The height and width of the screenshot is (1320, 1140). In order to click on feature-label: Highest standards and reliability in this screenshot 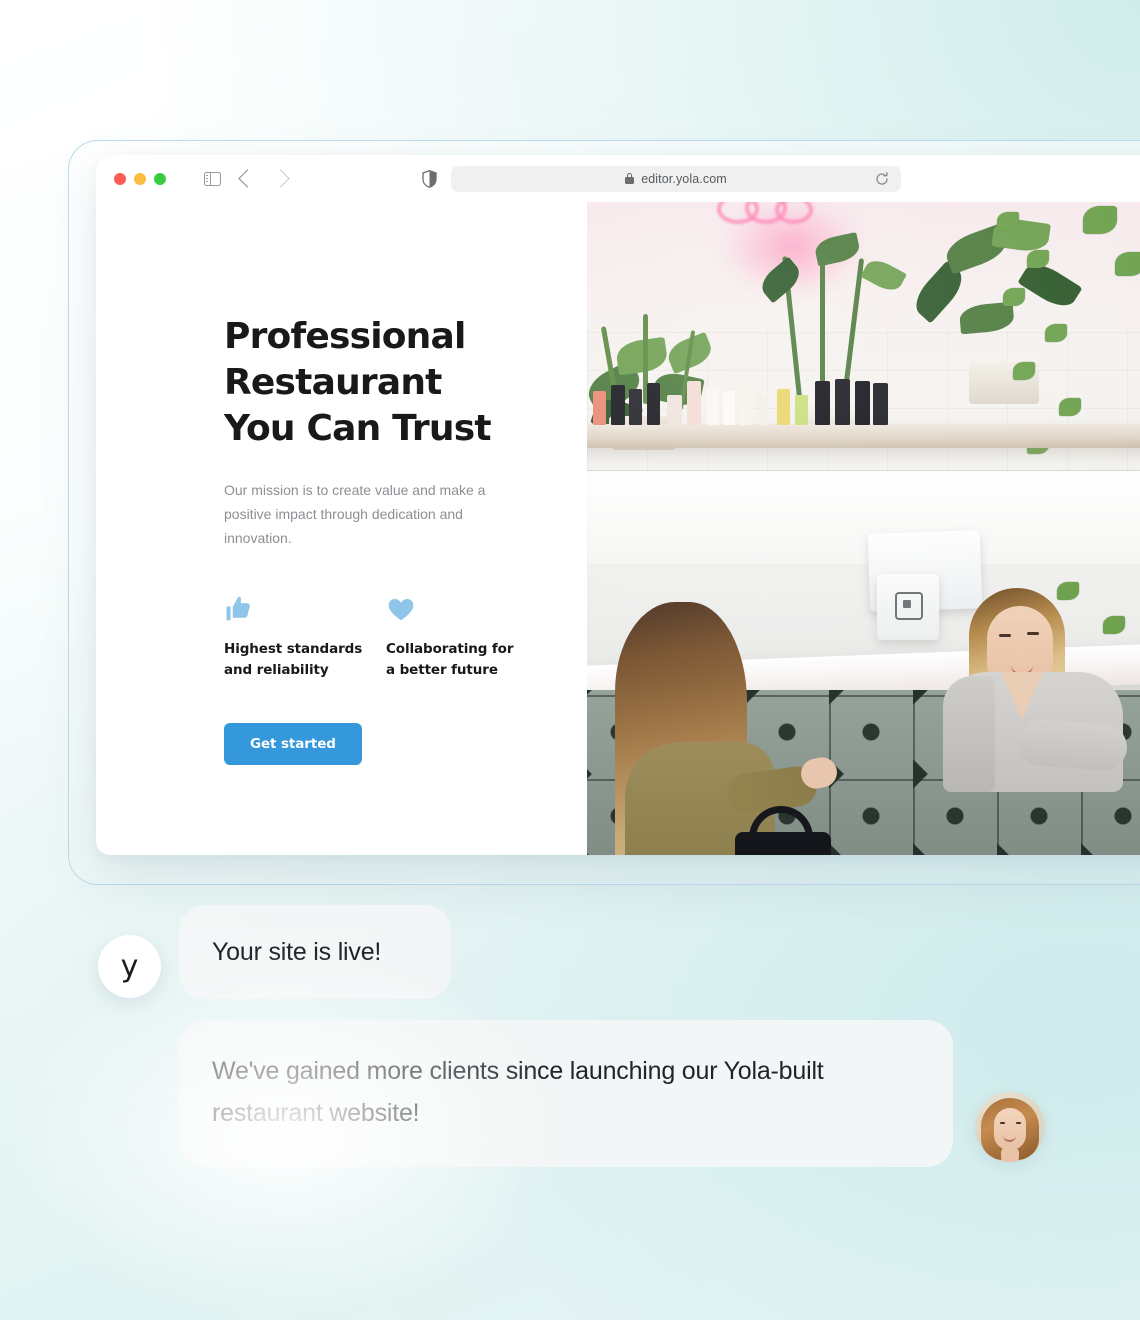, I will do `click(293, 659)`.